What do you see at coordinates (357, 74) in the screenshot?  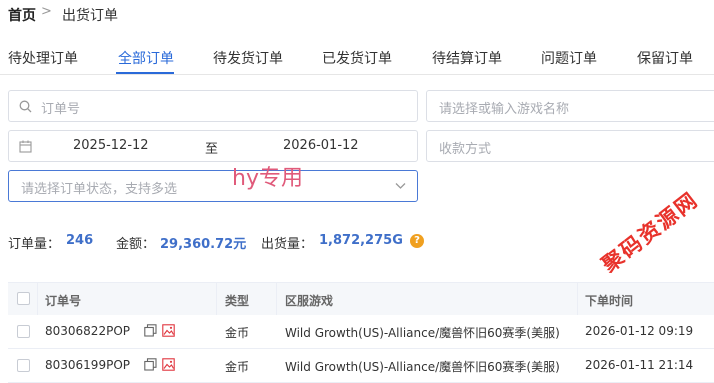 I see `tabs-divider` at bounding box center [357, 74].